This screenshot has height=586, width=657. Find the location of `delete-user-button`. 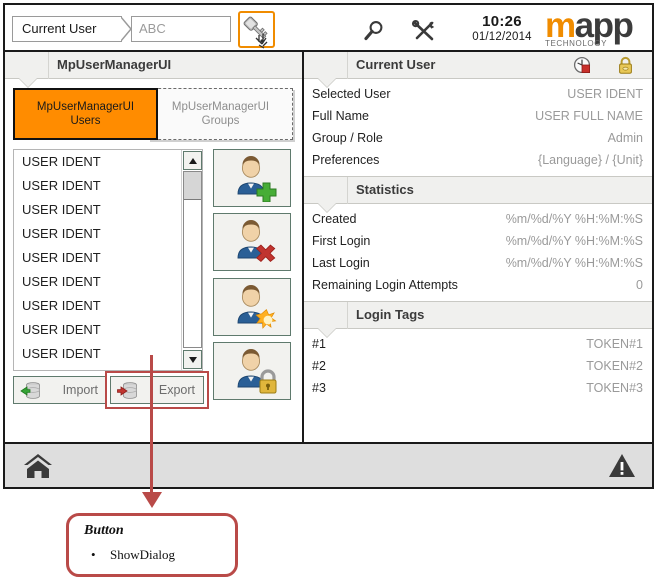

delete-user-button is located at coordinates (252, 242).